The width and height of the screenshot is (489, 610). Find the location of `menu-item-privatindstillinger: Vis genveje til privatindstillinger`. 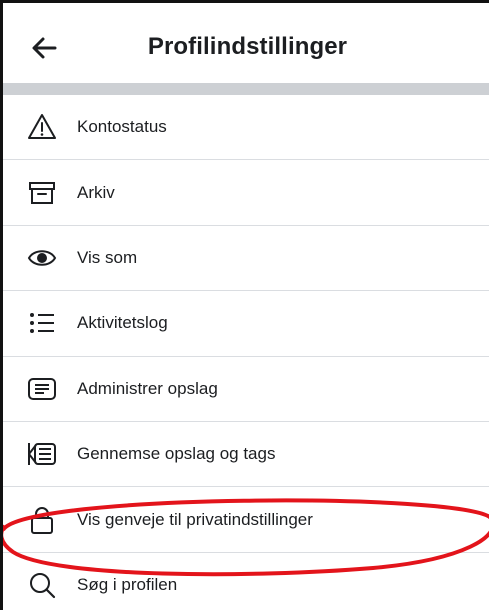

menu-item-privatindstillinger: Vis genveje til privatindstillinger is located at coordinates (246, 520).